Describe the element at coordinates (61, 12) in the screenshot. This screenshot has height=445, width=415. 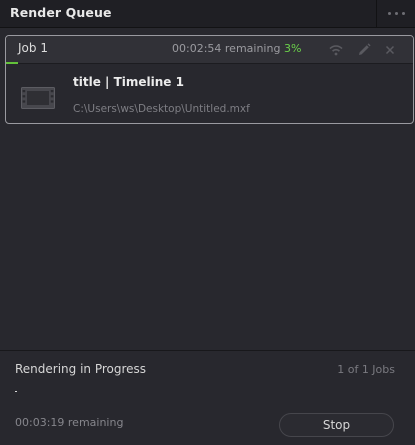
I see `panel-title: Render Queue` at that location.